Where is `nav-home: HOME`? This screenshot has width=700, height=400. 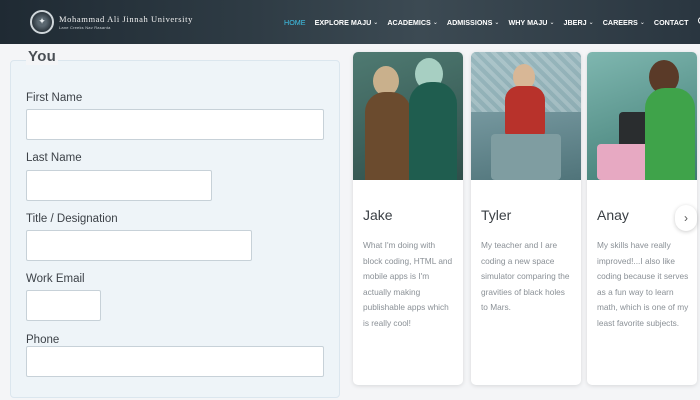
nav-home: HOME is located at coordinates (295, 22).